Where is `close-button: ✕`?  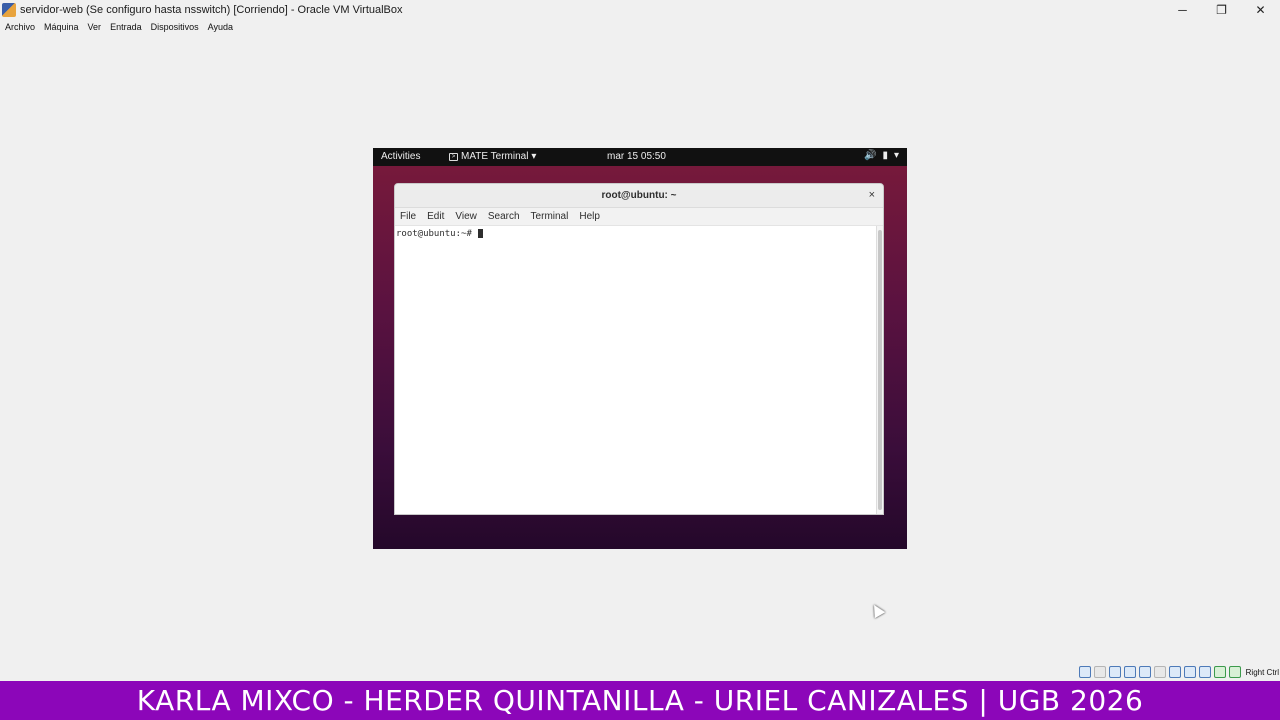 close-button: ✕ is located at coordinates (1260, 10).